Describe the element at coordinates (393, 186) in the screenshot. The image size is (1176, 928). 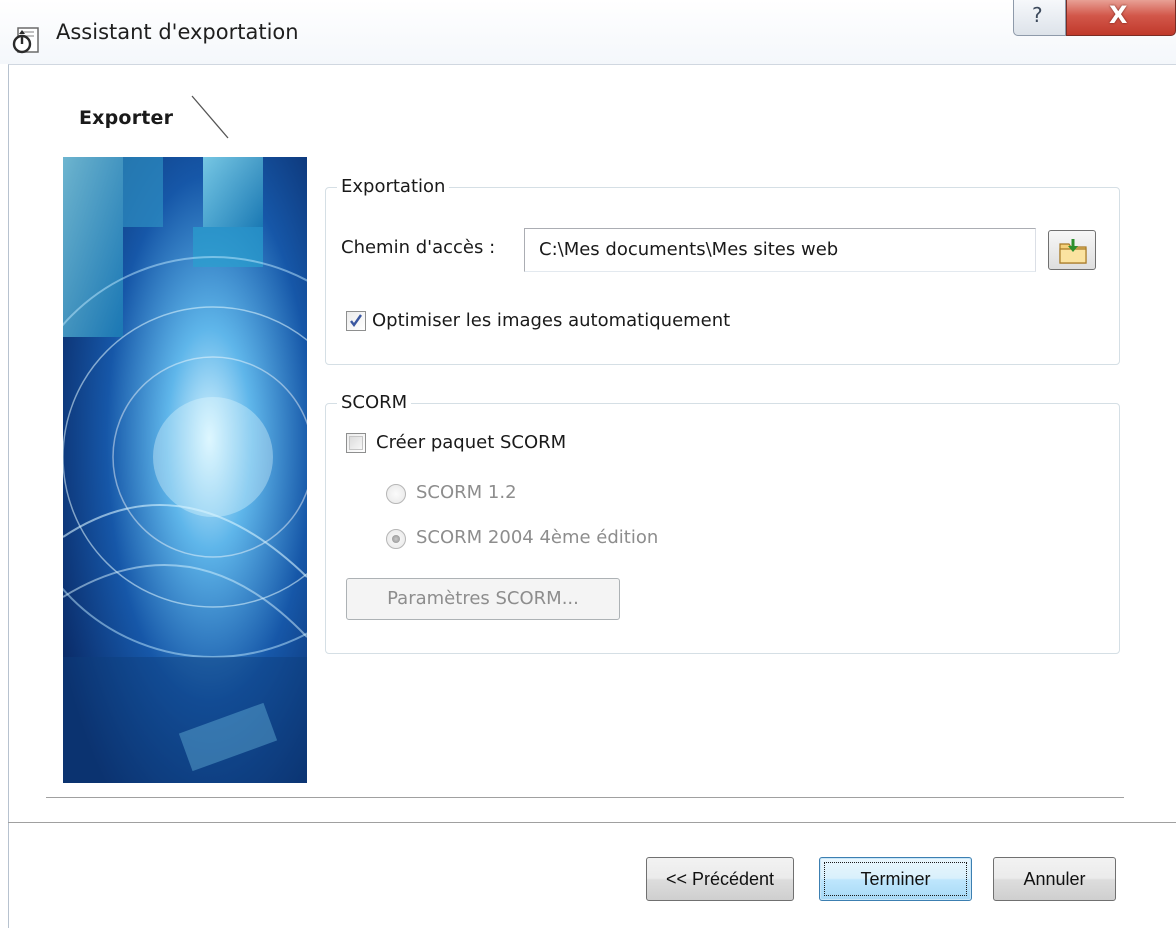
I see `export-group-title: Exportation` at that location.